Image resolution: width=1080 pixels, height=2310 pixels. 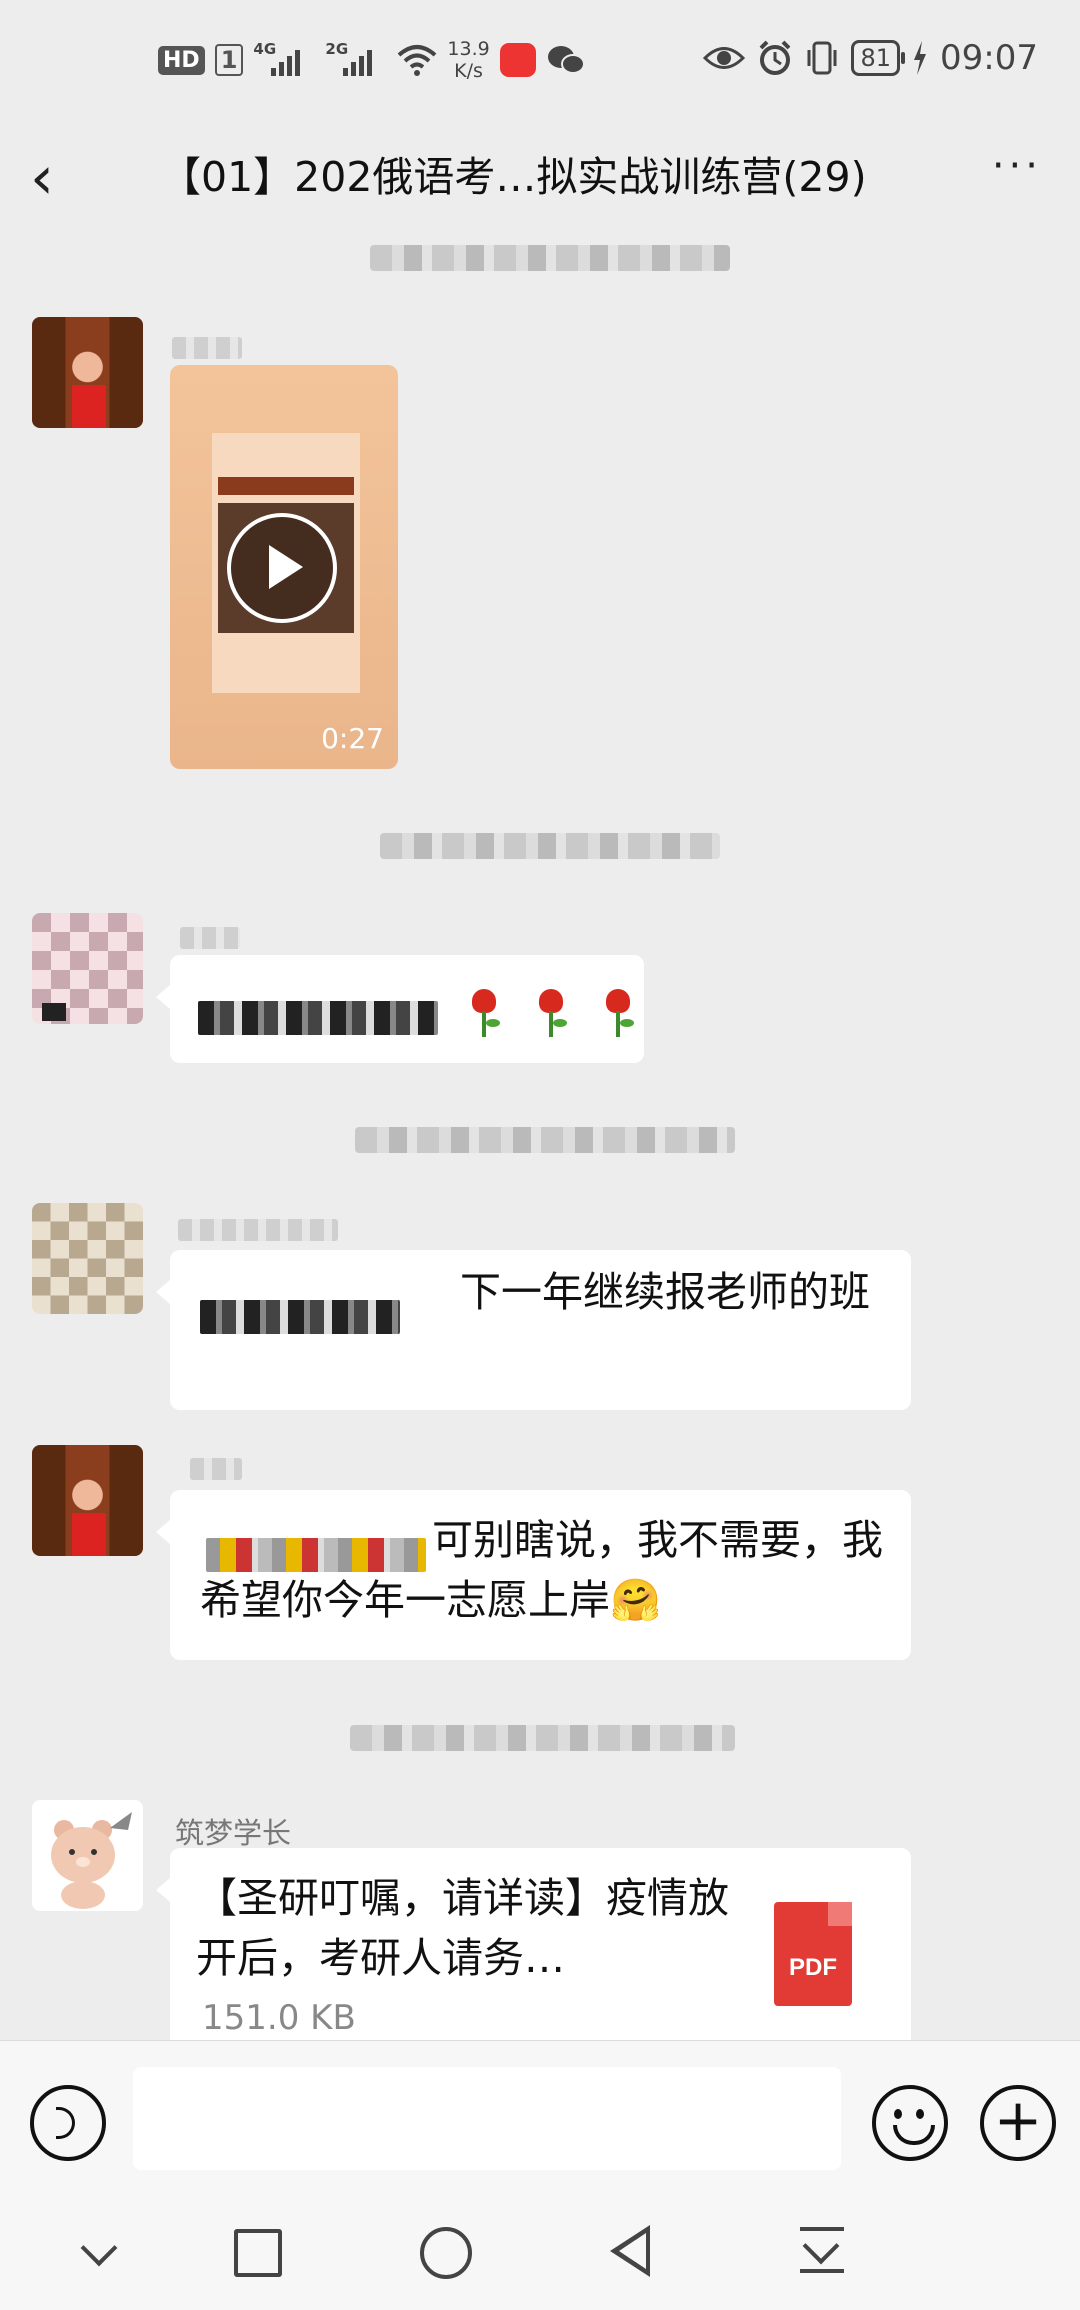 I want to click on emoji-button, so click(x=910, y=2123).